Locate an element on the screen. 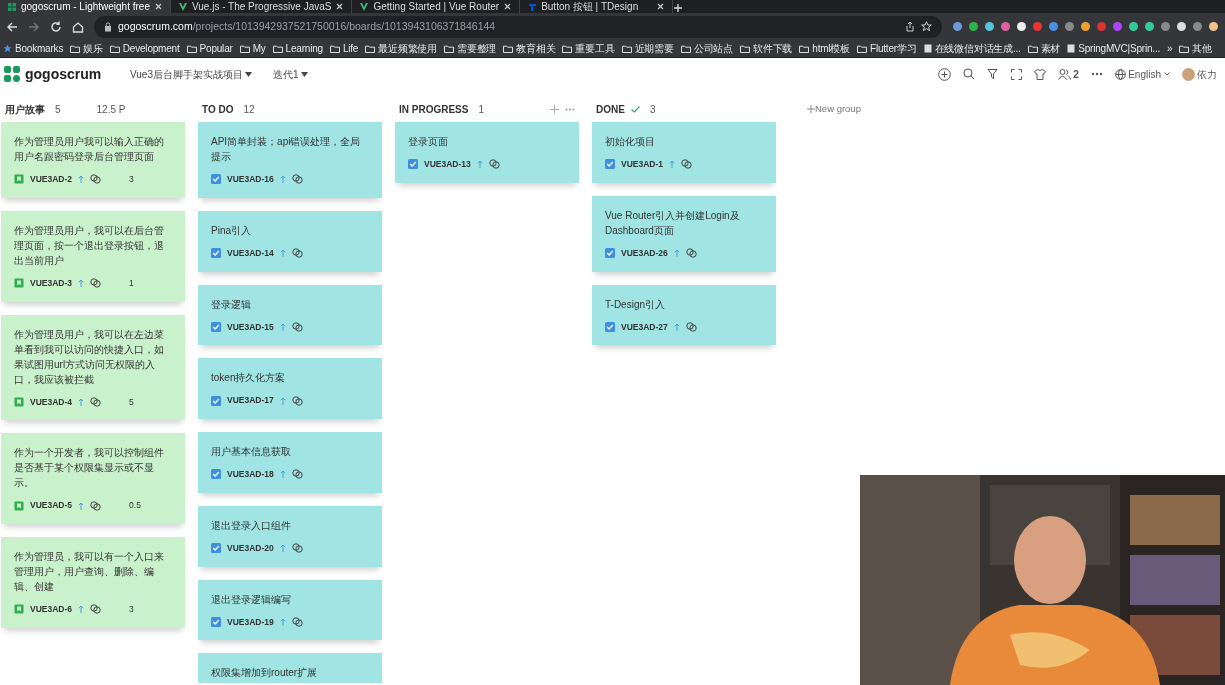 The image size is (1225, 685). fullscreen-icon is located at coordinates (1016, 74).